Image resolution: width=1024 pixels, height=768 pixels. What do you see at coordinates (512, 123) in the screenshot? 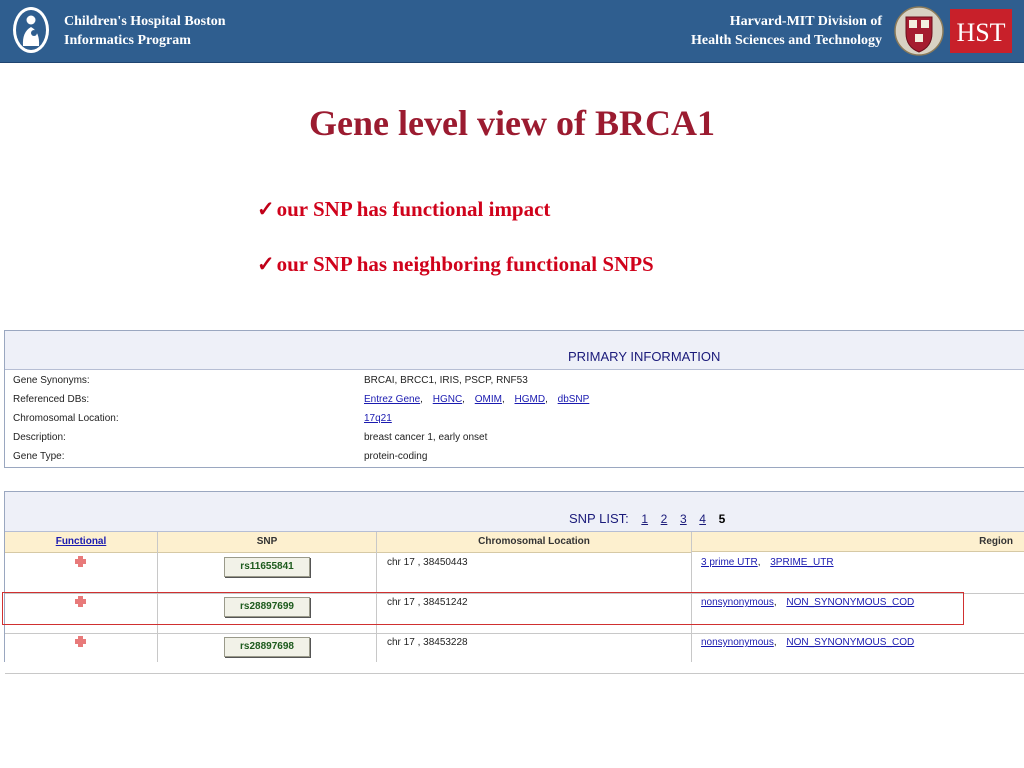
I see `slide-title: Gene level view of BRCA1` at bounding box center [512, 123].